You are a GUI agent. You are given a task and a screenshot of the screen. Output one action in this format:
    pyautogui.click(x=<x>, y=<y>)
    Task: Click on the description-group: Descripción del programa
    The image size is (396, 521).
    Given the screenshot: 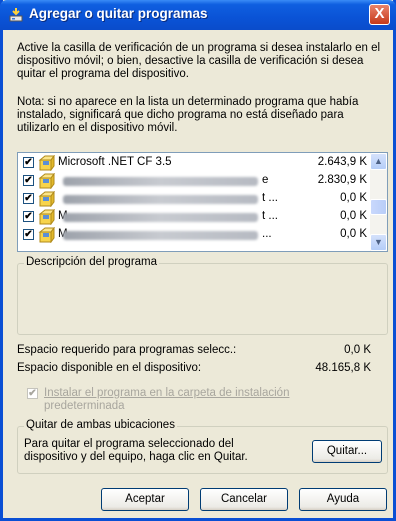 What is the action you would take?
    pyautogui.click(x=202, y=295)
    